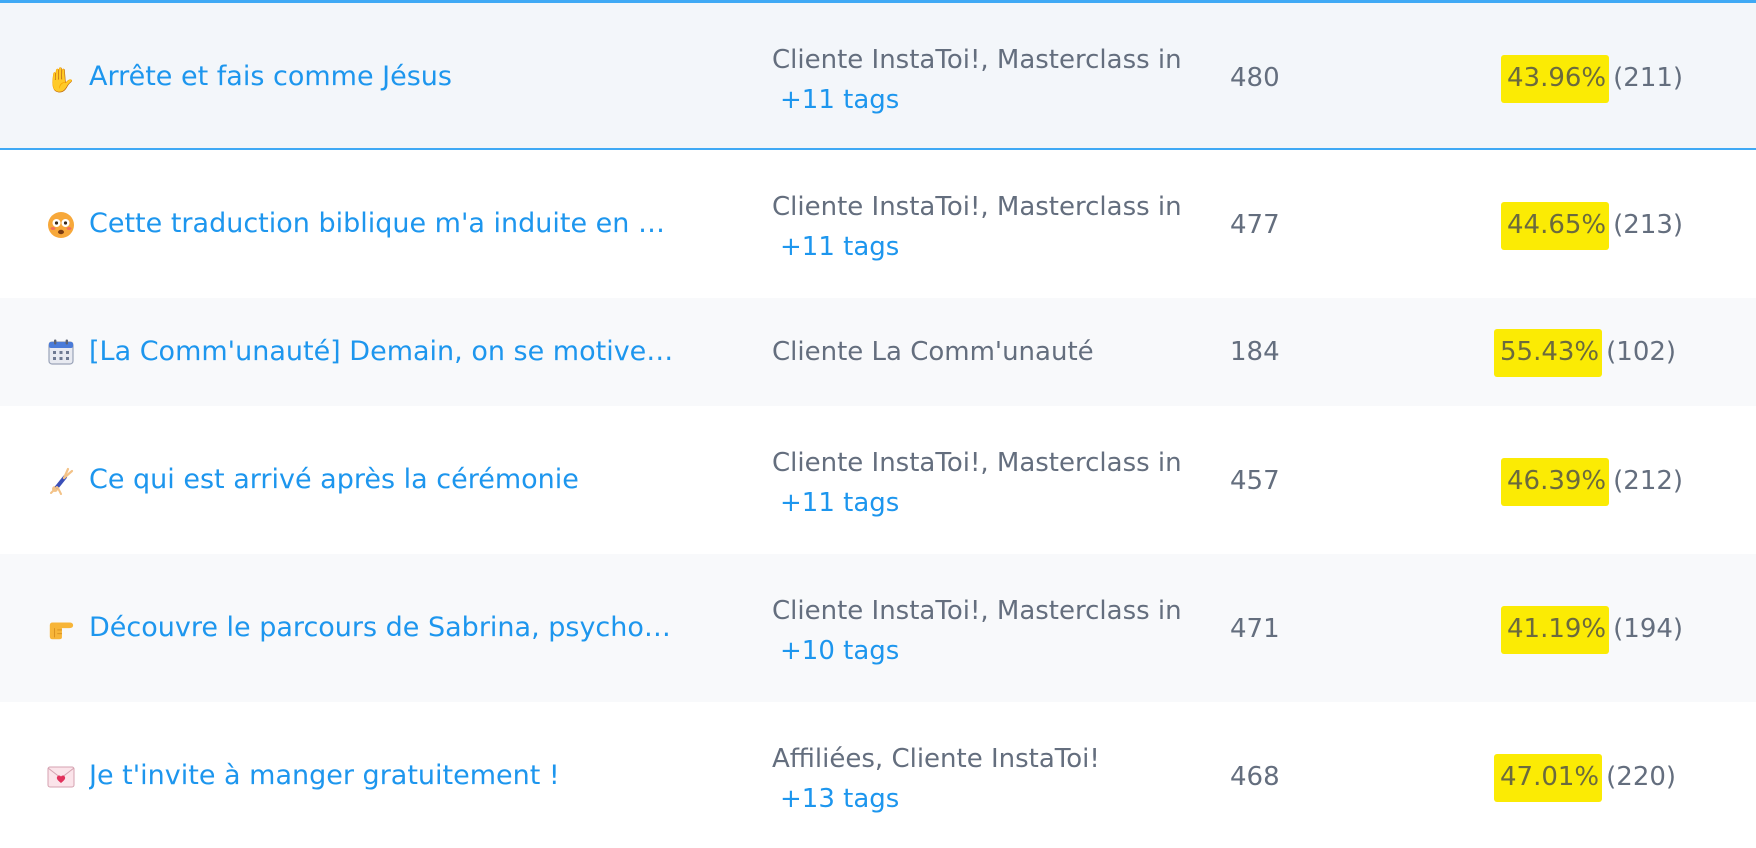 This screenshot has height=848, width=1756. I want to click on open-count: (212), so click(1648, 481).